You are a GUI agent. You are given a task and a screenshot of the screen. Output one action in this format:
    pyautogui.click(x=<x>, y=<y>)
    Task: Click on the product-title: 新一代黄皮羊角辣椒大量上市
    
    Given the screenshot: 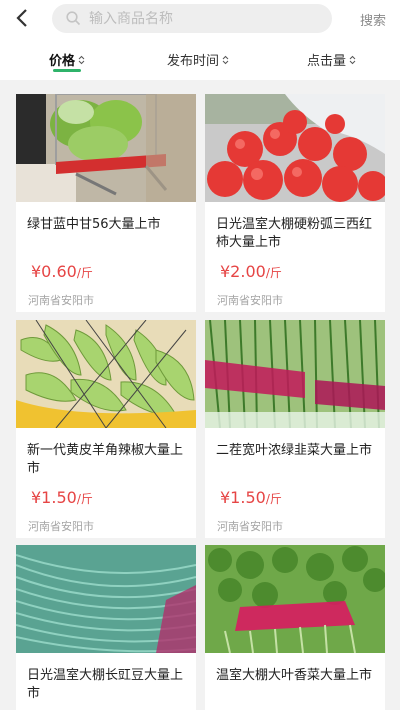 What is the action you would take?
    pyautogui.click(x=105, y=459)
    